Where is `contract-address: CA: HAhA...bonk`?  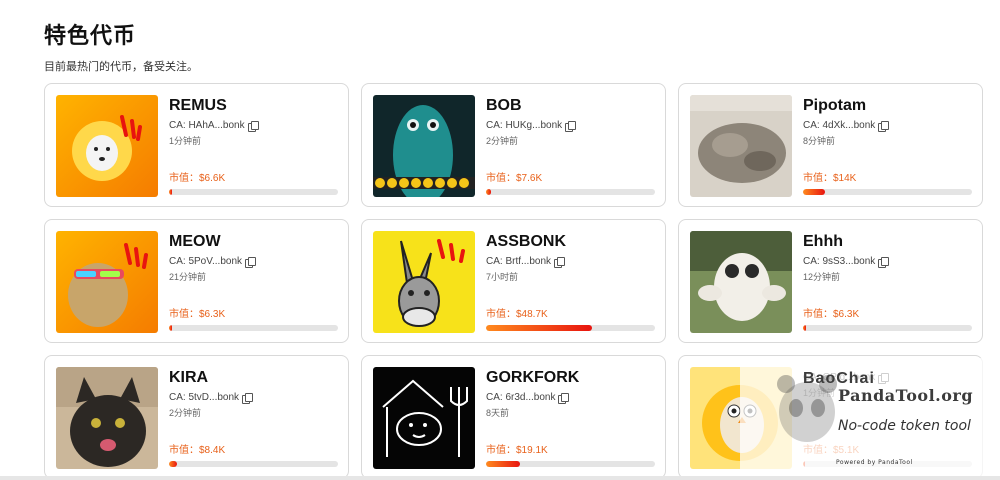
contract-address: CA: HAhA...bonk is located at coordinates (254, 125).